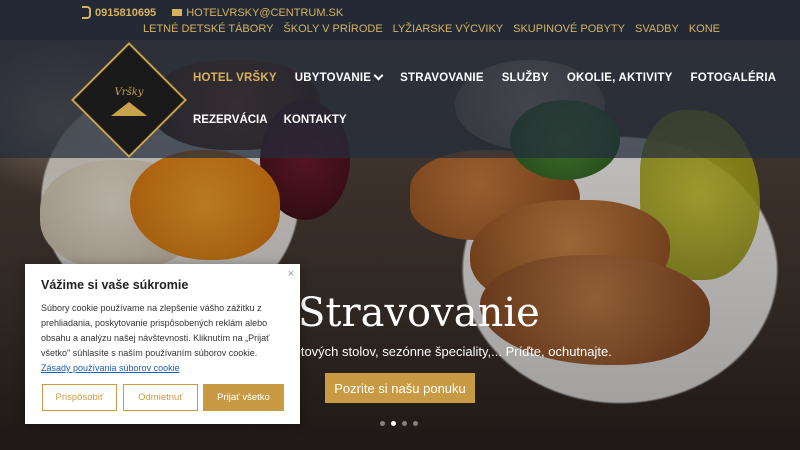 The width and height of the screenshot is (800, 450). I want to click on hero-title: Stravovanie, so click(419, 313).